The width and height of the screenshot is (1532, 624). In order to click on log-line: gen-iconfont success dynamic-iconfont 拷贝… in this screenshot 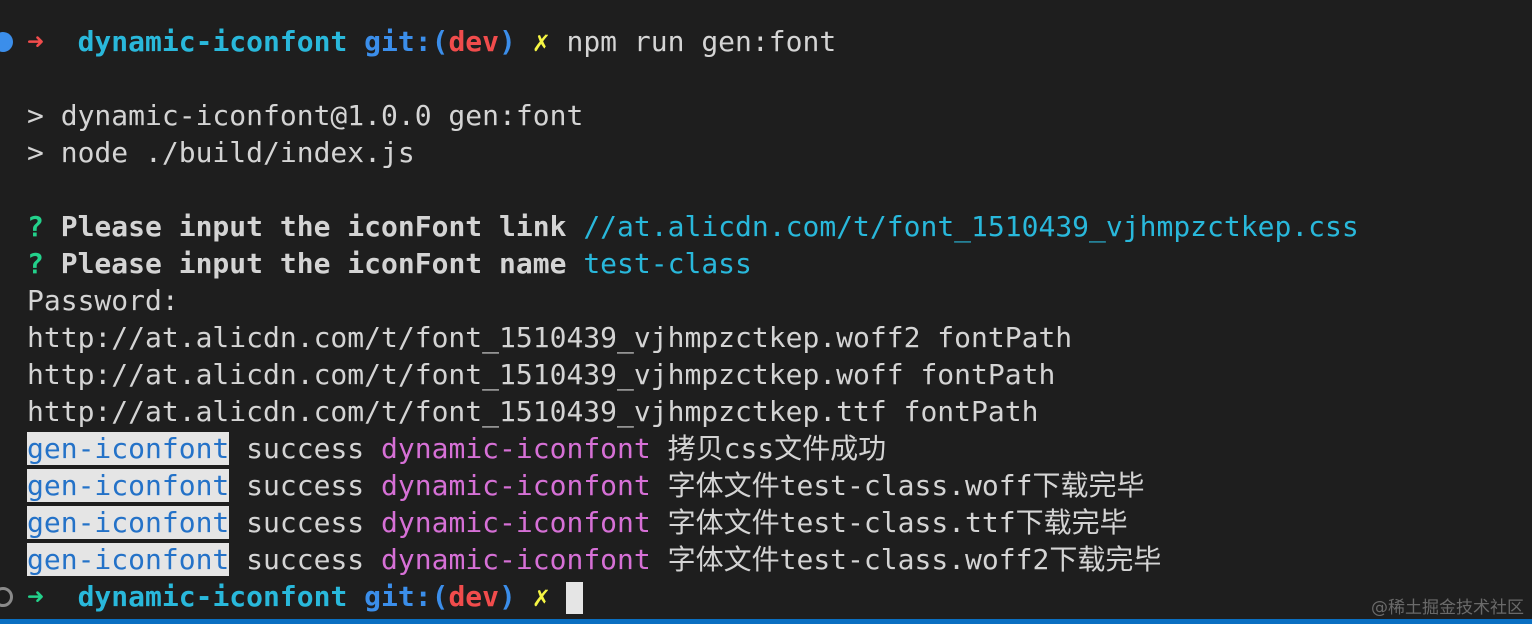, I will do `click(456, 448)`.